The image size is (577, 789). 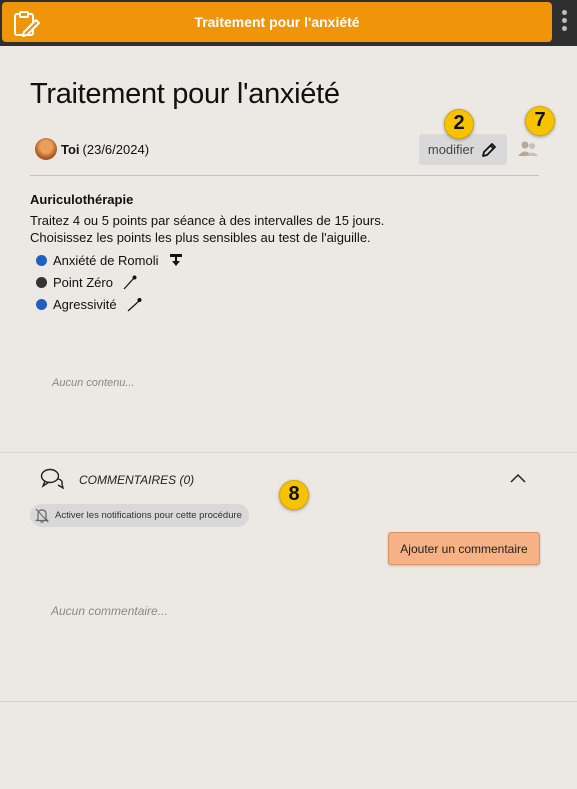 I want to click on list-item: Point Zéro, so click(x=109, y=282).